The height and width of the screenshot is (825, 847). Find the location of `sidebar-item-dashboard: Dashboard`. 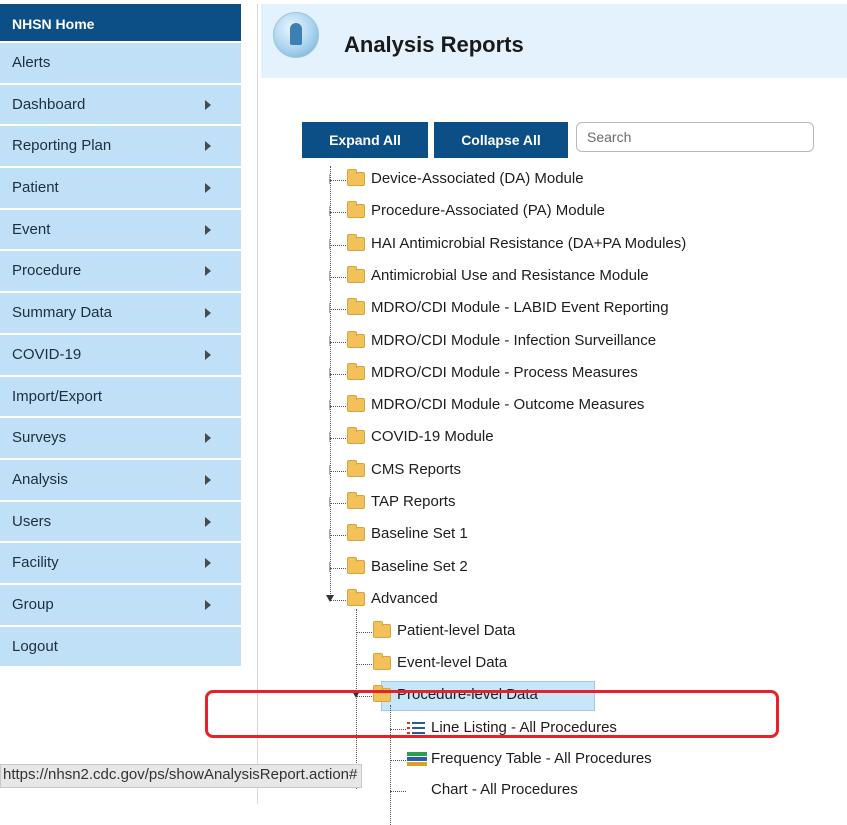

sidebar-item-dashboard: Dashboard is located at coordinates (120, 105).